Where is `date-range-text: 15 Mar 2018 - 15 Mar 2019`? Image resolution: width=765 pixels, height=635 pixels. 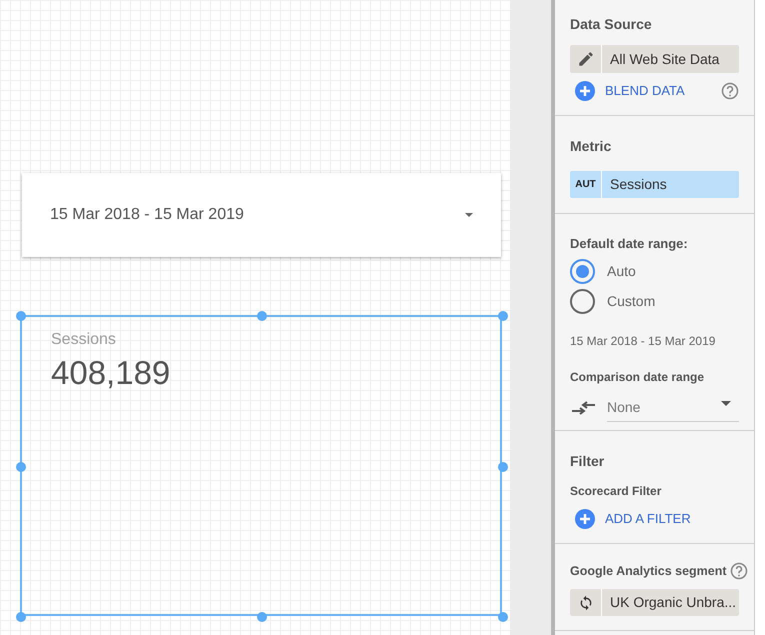 date-range-text: 15 Mar 2018 - 15 Mar 2019 is located at coordinates (643, 341).